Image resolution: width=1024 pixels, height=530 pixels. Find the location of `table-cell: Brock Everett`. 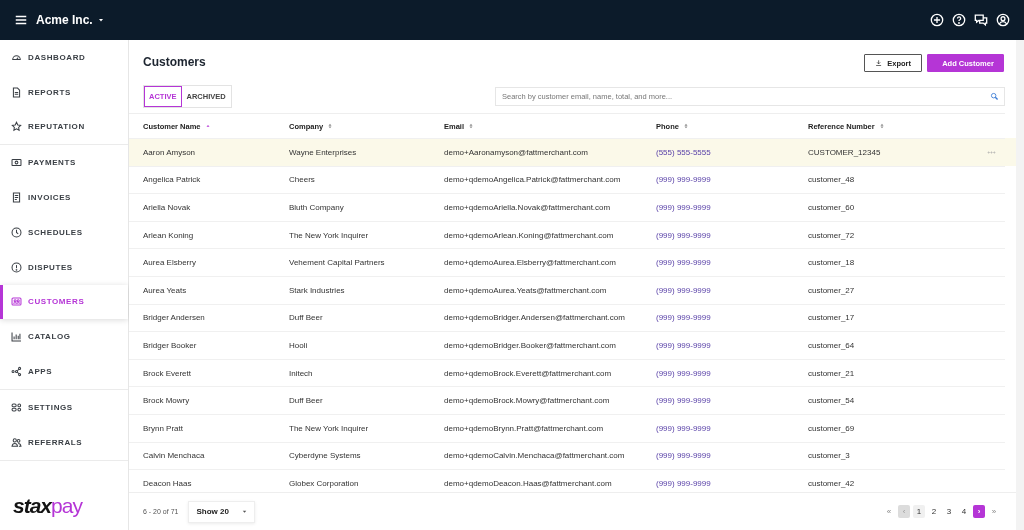

table-cell: Brock Everett is located at coordinates (167, 373).